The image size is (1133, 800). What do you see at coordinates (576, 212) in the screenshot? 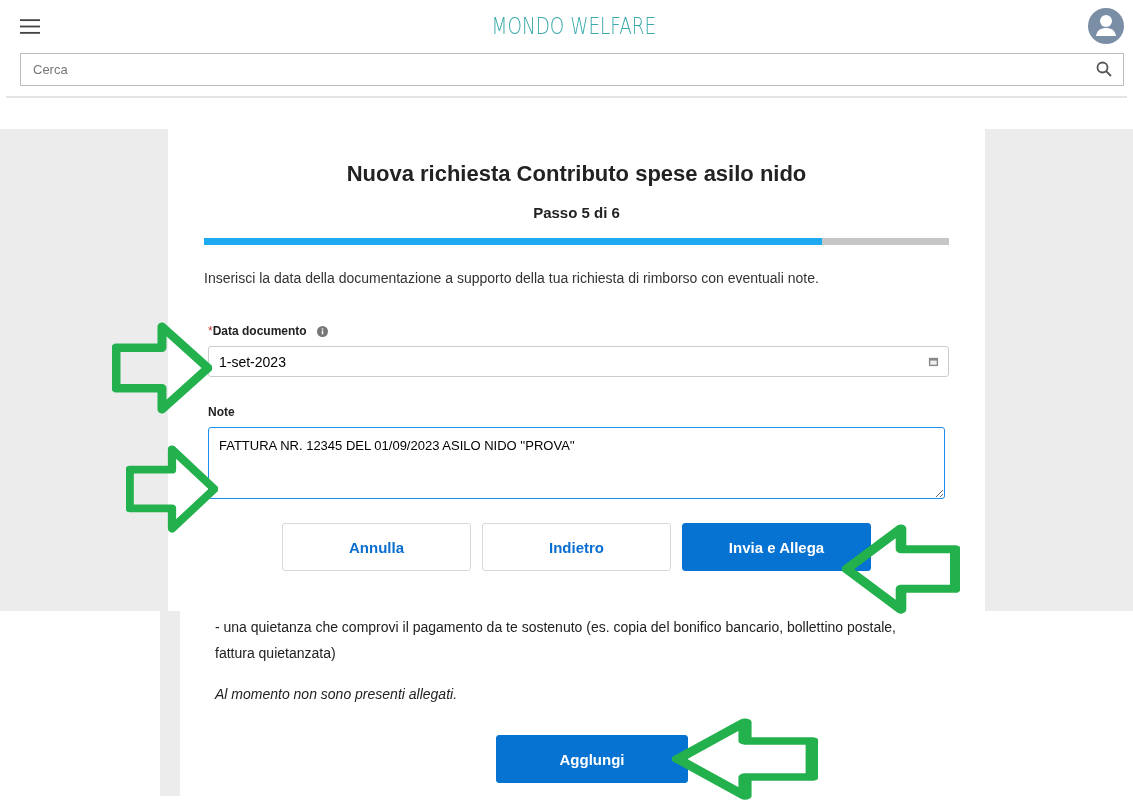
I see `step-indicator: Passo 5 di 6` at bounding box center [576, 212].